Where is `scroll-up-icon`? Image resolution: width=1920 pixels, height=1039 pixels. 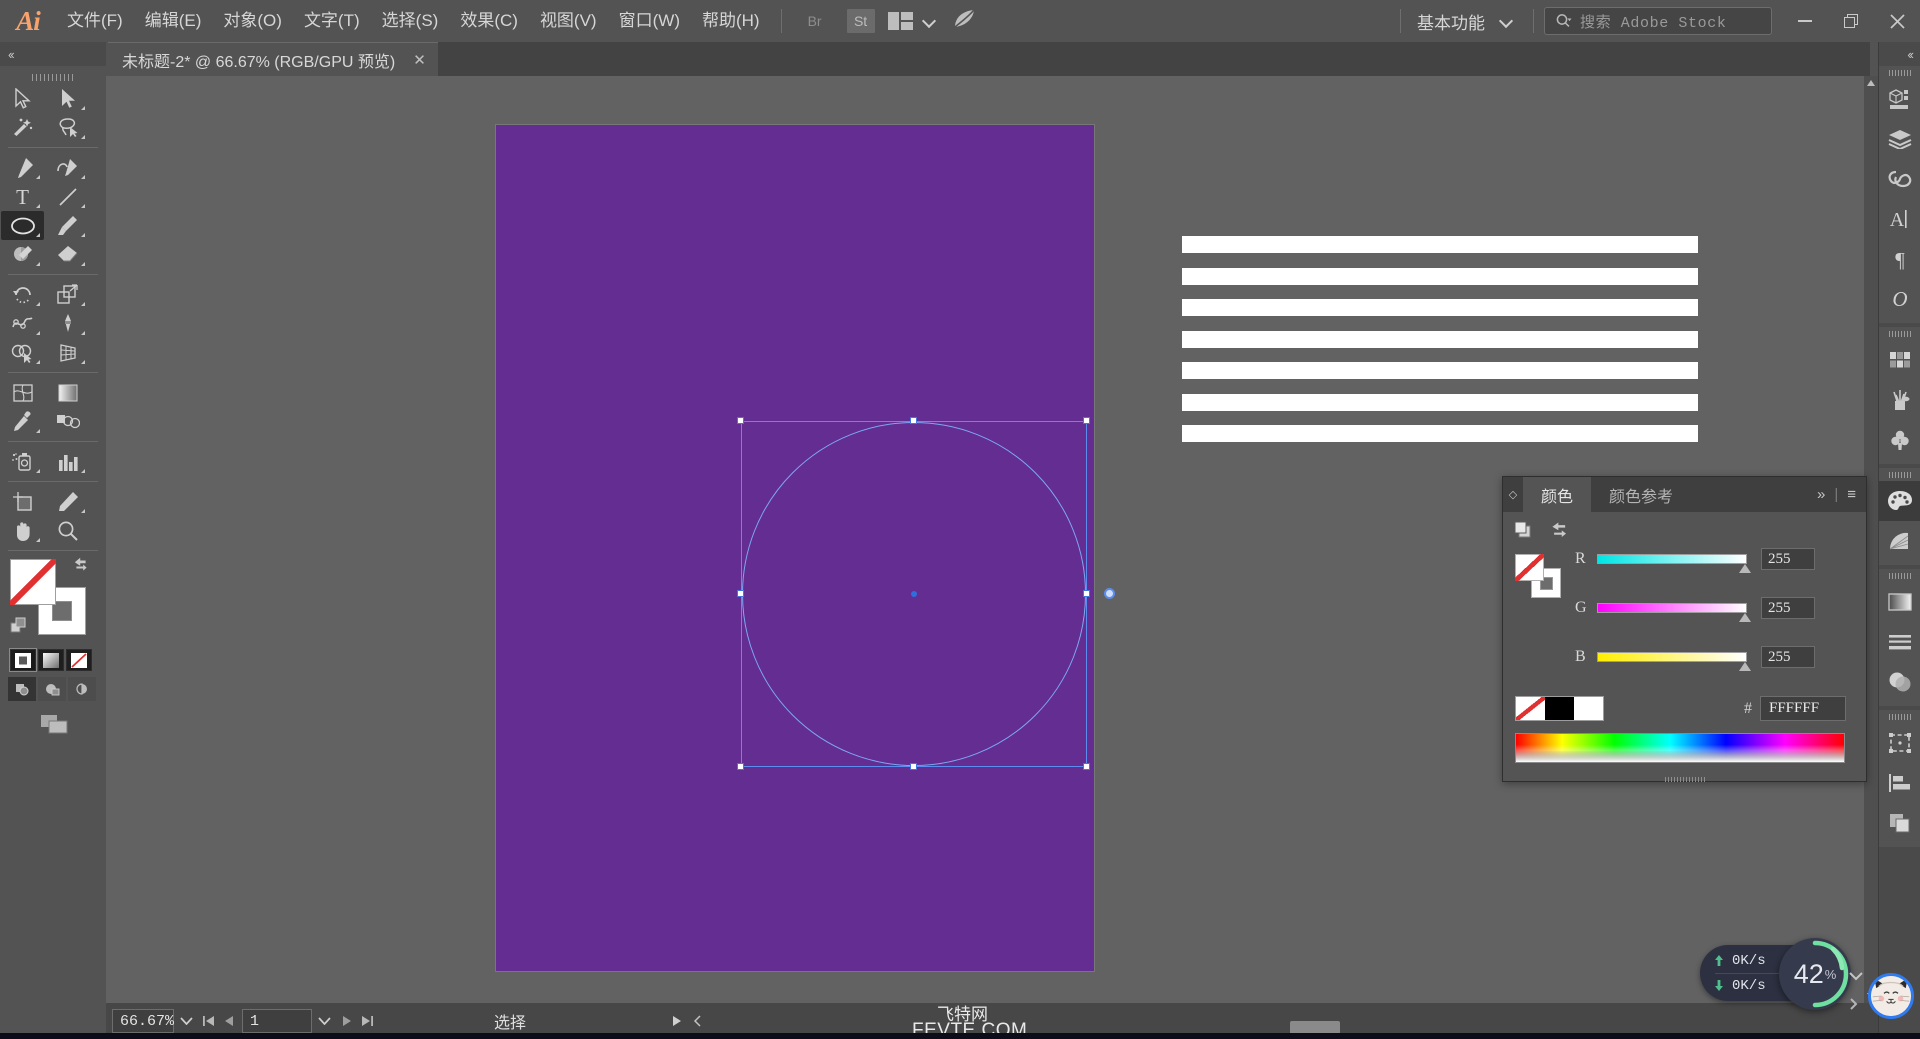 scroll-up-icon is located at coordinates (1871, 83).